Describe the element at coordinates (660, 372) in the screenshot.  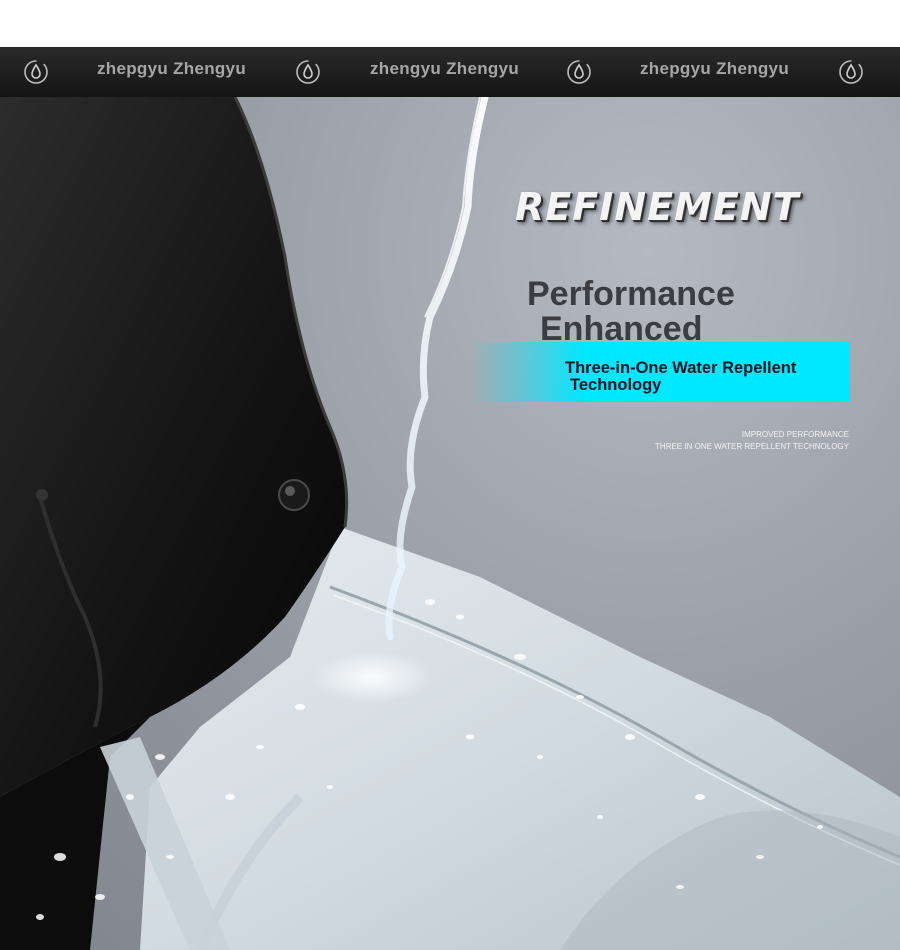
I see `feature-band: Three-in-One Water Repellent Technology` at that location.